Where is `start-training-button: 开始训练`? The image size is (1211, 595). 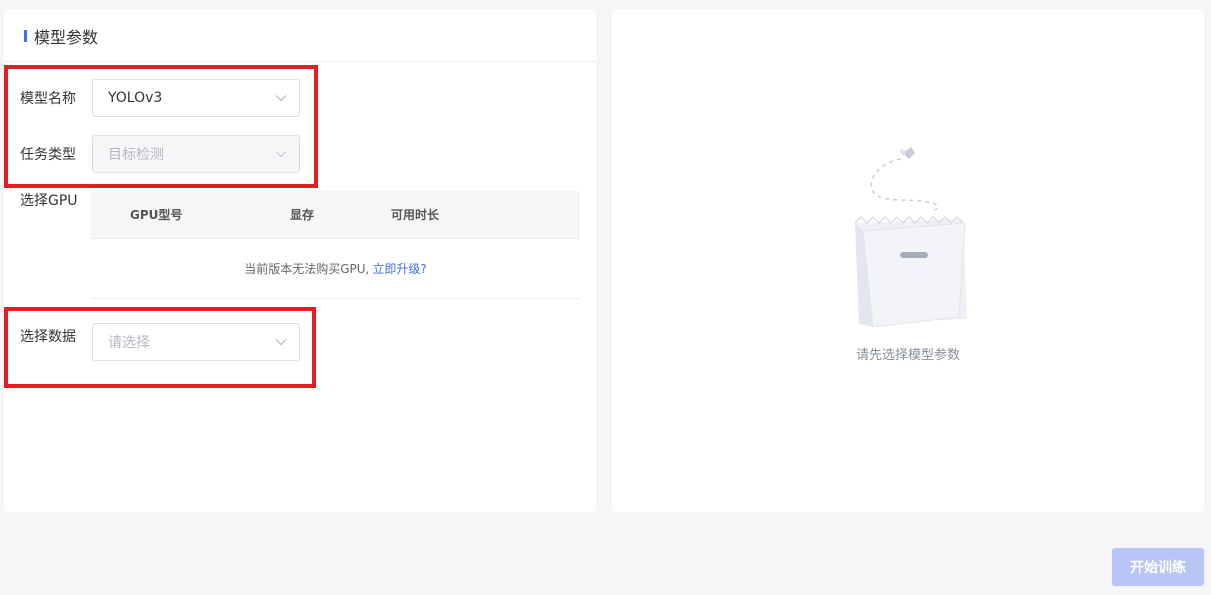
start-training-button: 开始训练 is located at coordinates (1158, 567).